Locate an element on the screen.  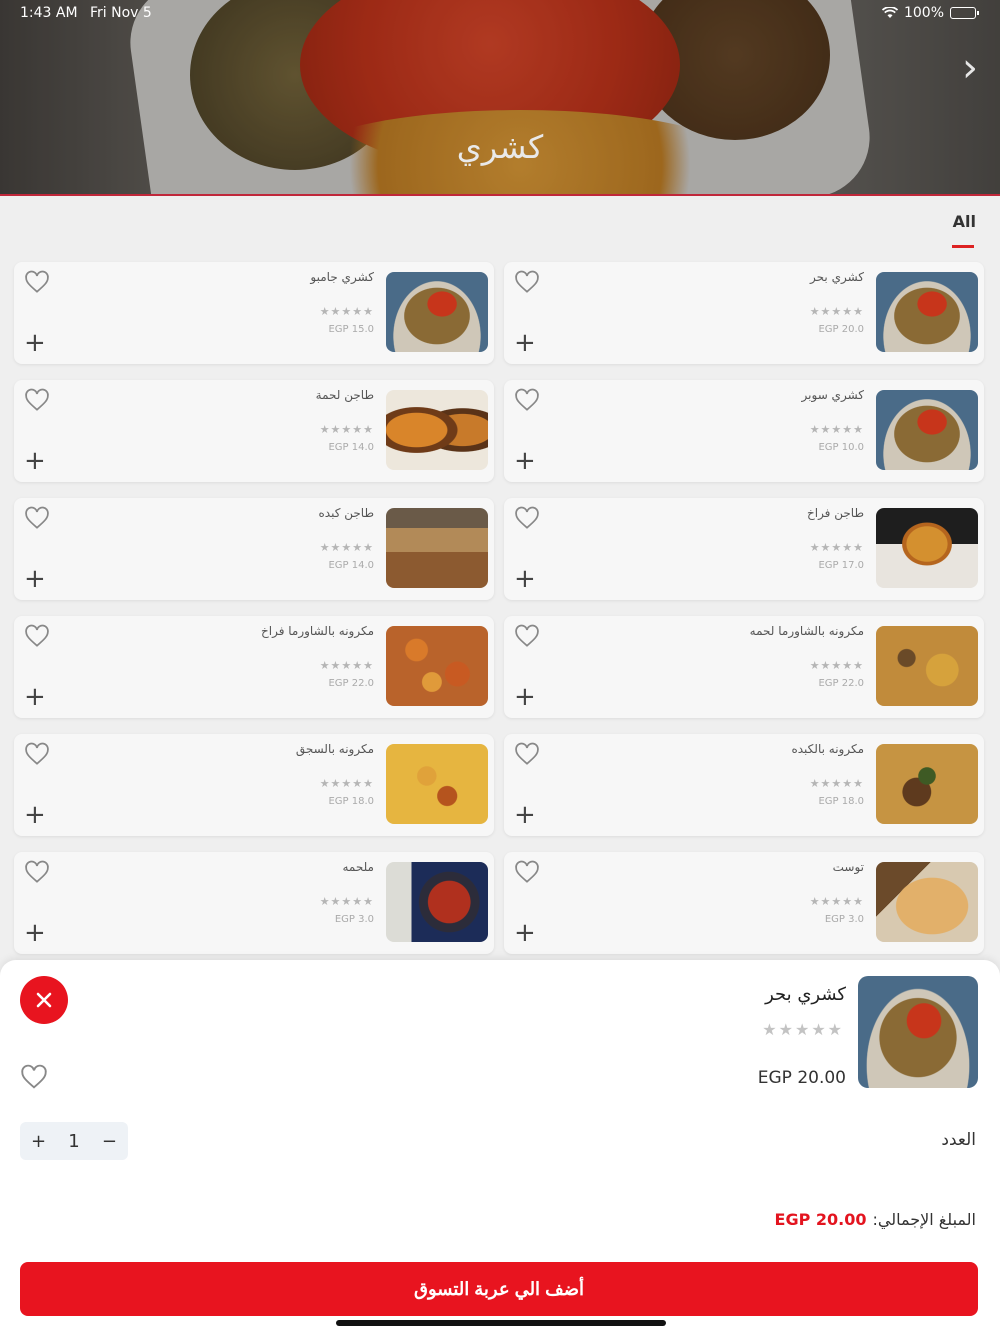
product-card: طاجن لحمة ★★★★★ EGP 14.0 + is located at coordinates (254, 431).